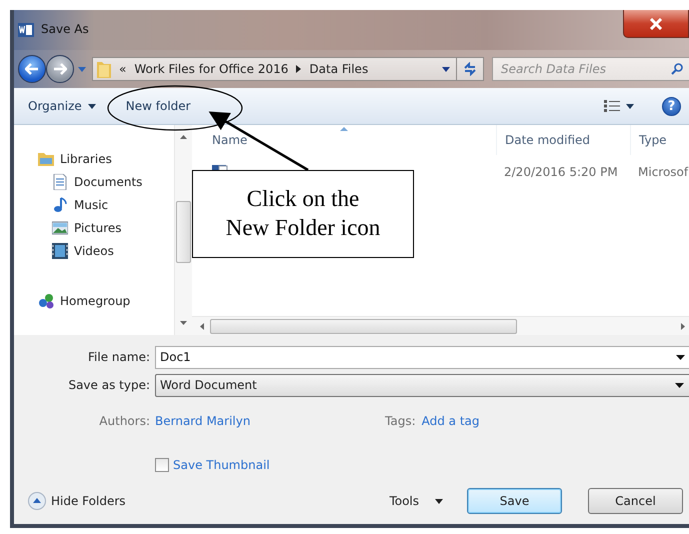 The image size is (689, 534). What do you see at coordinates (106, 251) in the screenshot?
I see `nav-item: Videos` at bounding box center [106, 251].